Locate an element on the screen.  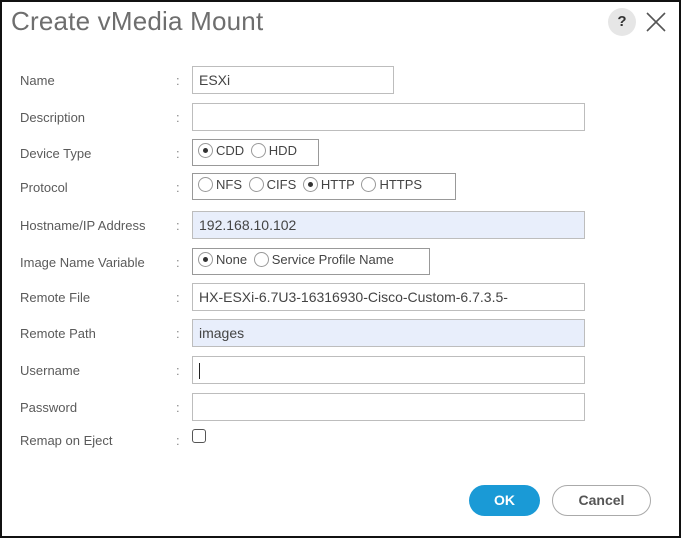
close-icon is located at coordinates (656, 22).